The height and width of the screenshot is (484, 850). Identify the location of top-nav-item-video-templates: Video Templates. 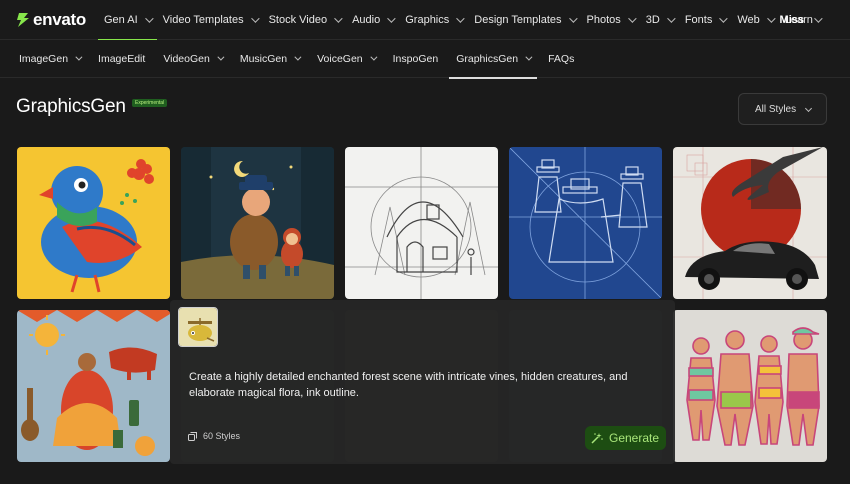
(210, 20).